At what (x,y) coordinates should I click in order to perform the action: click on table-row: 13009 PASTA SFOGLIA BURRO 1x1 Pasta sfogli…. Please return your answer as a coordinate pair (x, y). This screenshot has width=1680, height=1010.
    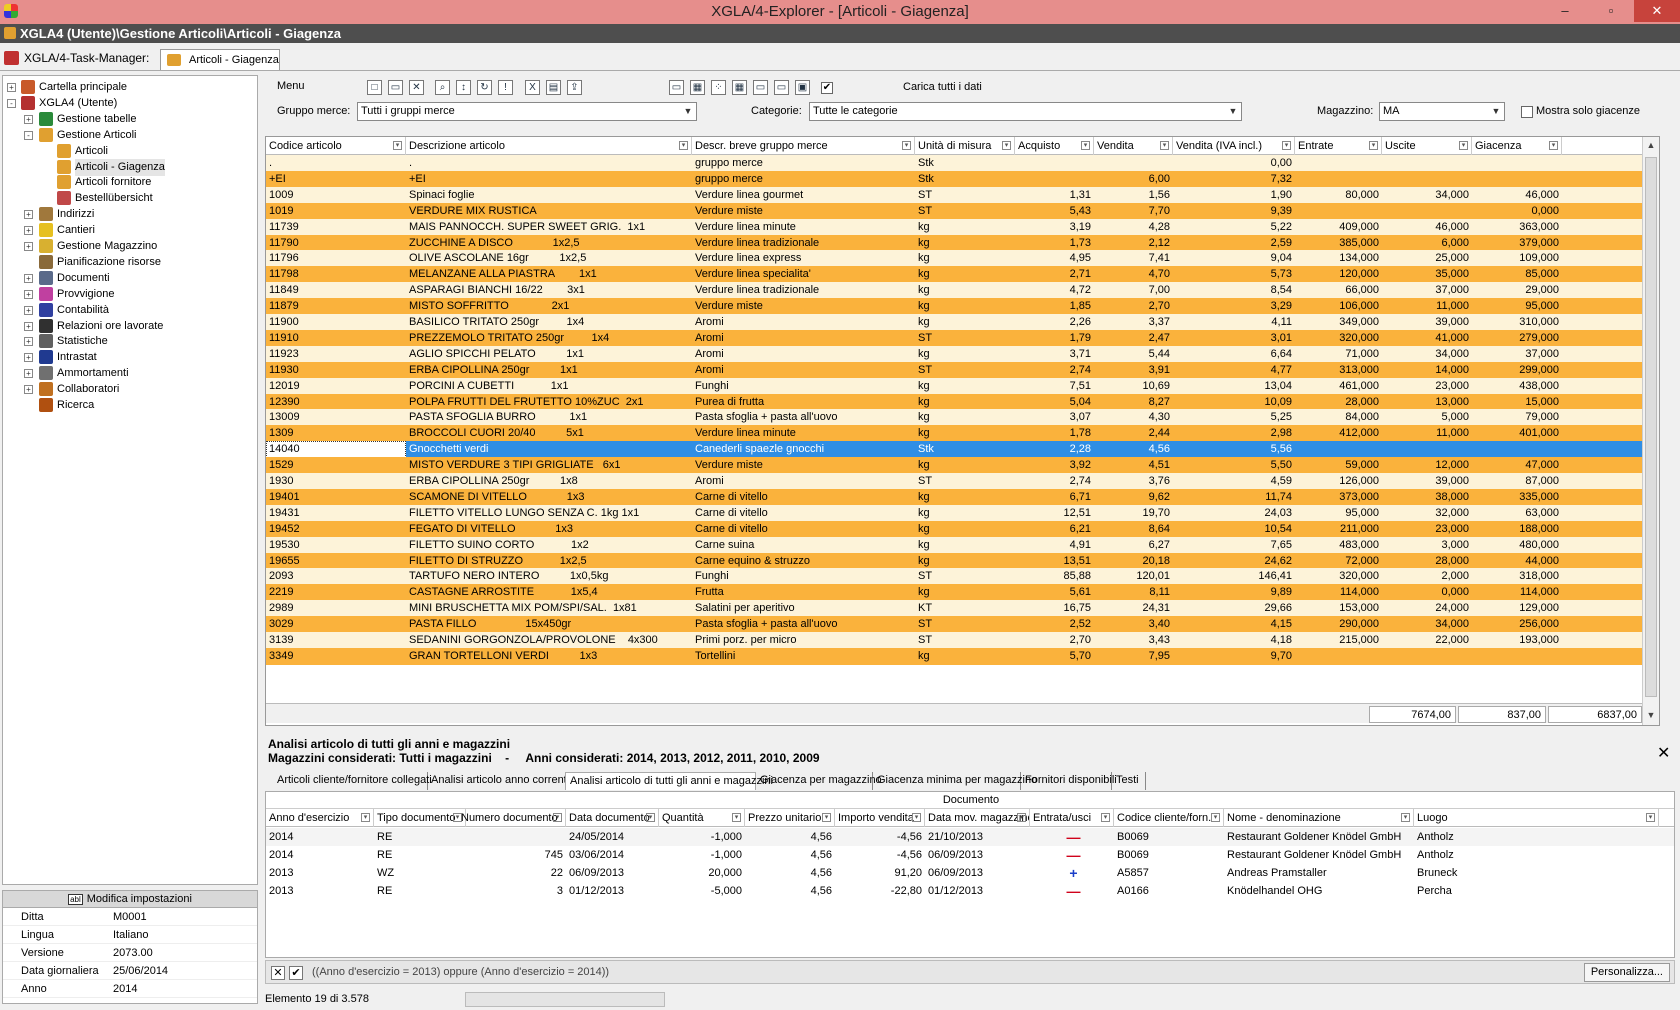
    Looking at the image, I should click on (962, 418).